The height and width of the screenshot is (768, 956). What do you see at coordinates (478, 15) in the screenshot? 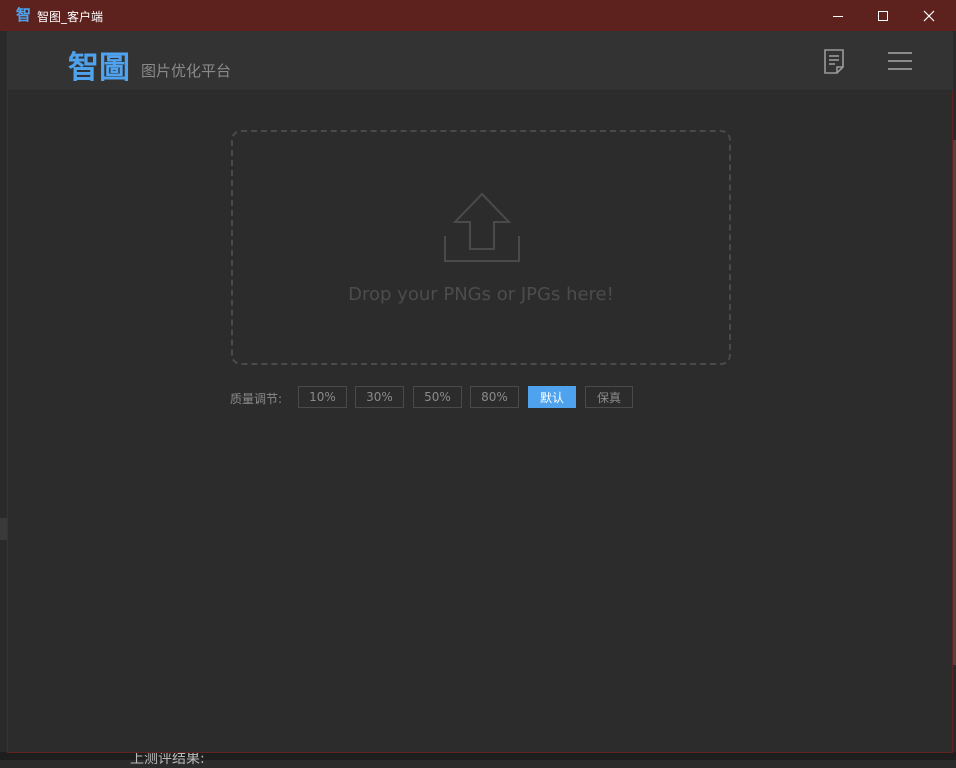
I see `title-bar: 智 智图_客户端` at bounding box center [478, 15].